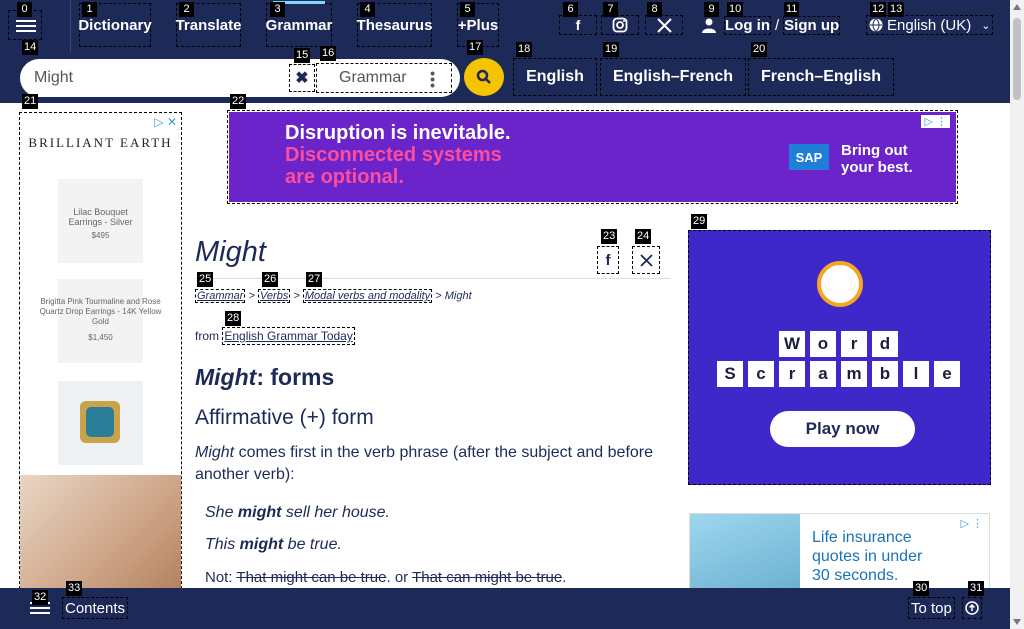 This screenshot has height=629, width=1024. I want to click on section-heading-word: Might, so click(226, 377).